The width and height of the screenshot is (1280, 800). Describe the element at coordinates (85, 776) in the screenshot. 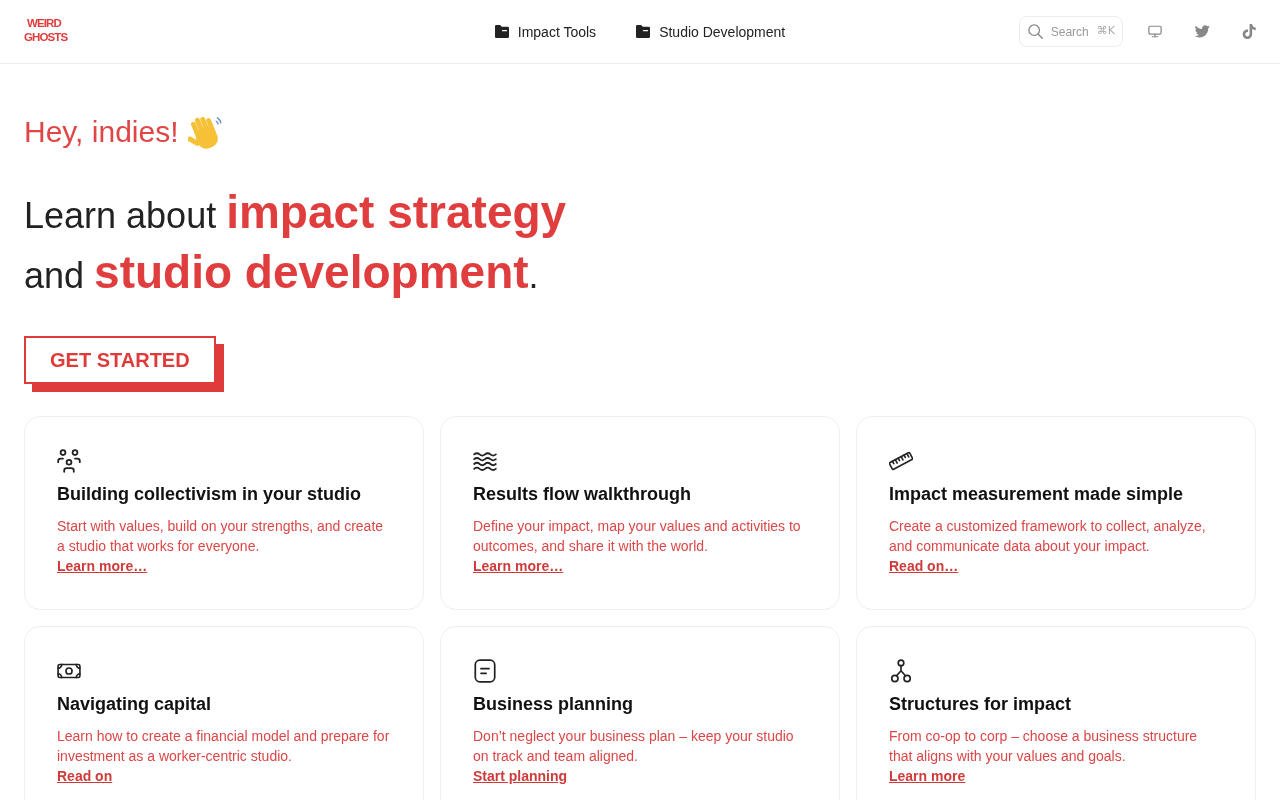

I see `card-link: Read on` at that location.